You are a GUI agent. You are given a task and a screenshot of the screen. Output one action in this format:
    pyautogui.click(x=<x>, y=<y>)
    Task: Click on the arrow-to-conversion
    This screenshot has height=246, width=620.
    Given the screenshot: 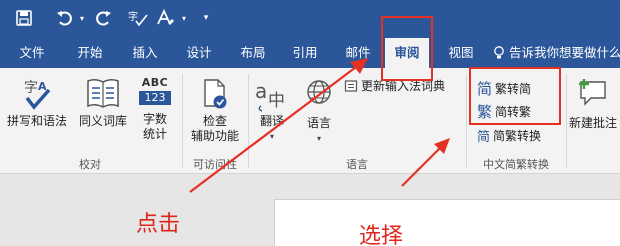 What is the action you would take?
    pyautogui.click(x=425, y=162)
    